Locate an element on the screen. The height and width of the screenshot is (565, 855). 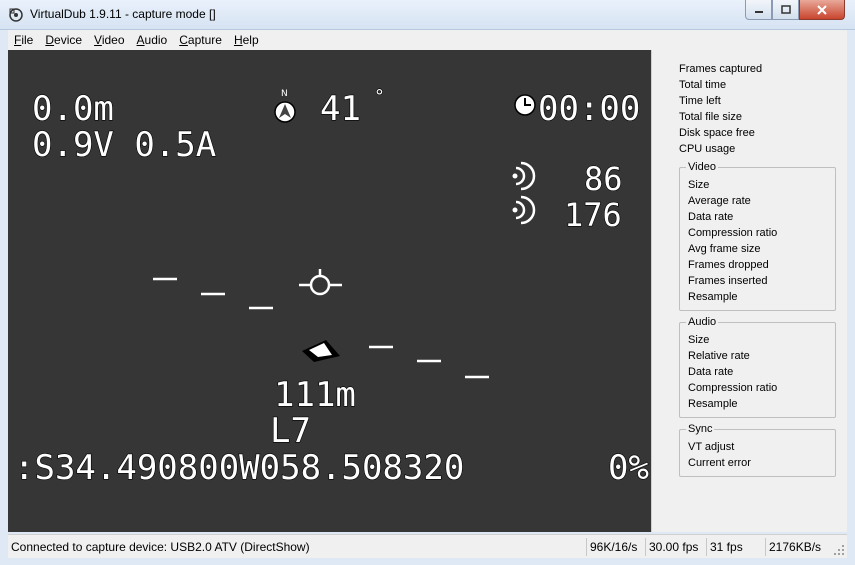
audio-resample: Resample is located at coordinates (713, 404).